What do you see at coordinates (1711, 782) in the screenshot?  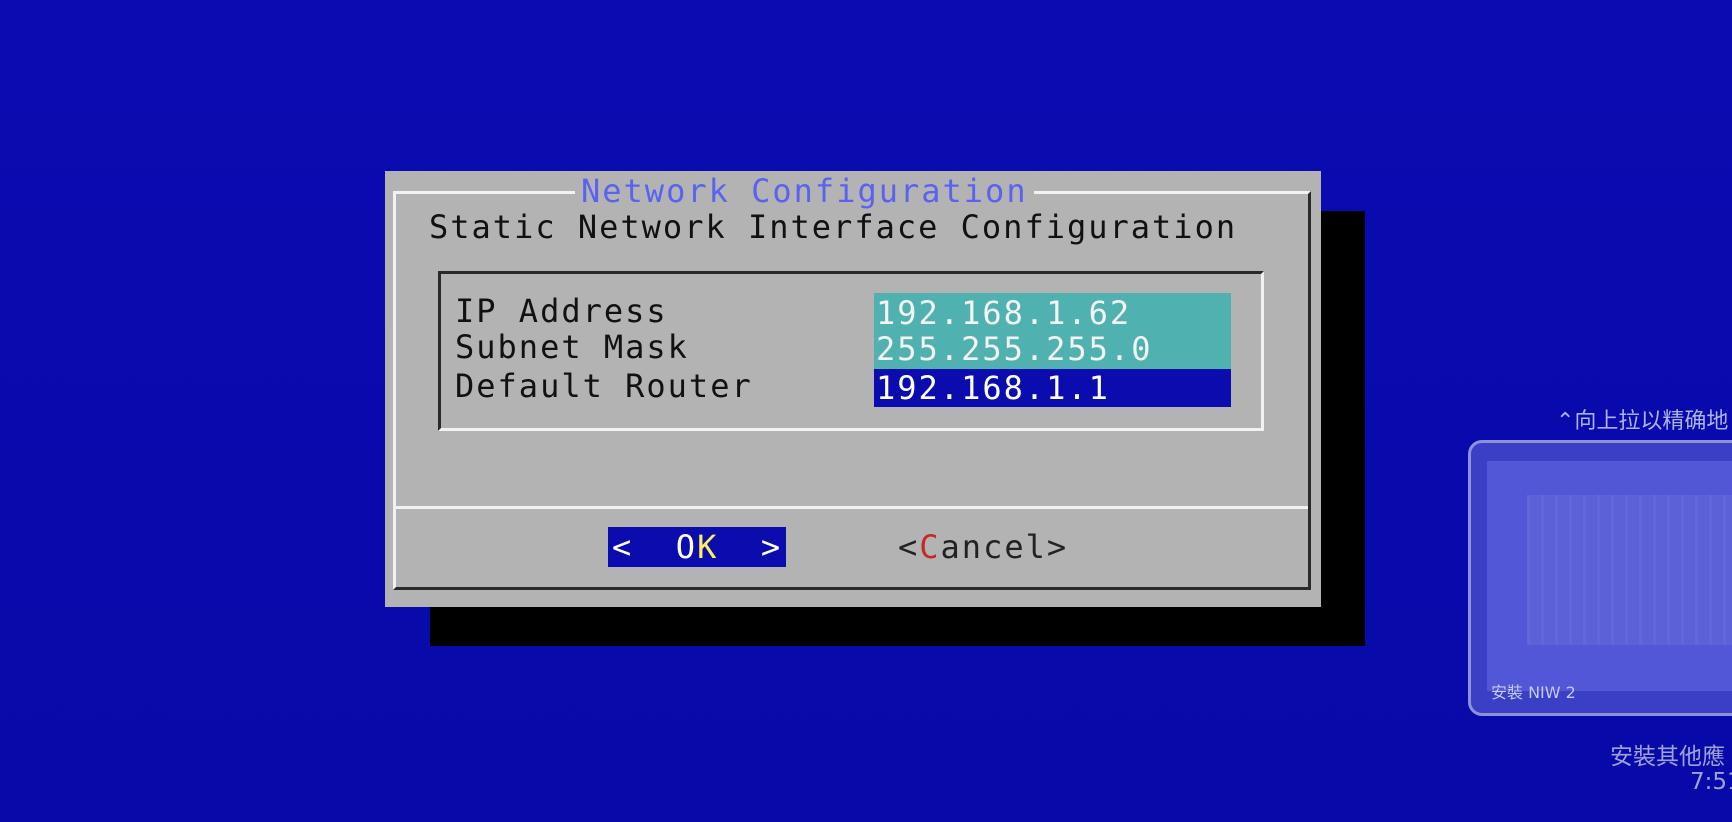 I see `next-video-duration: 7:51` at bounding box center [1711, 782].